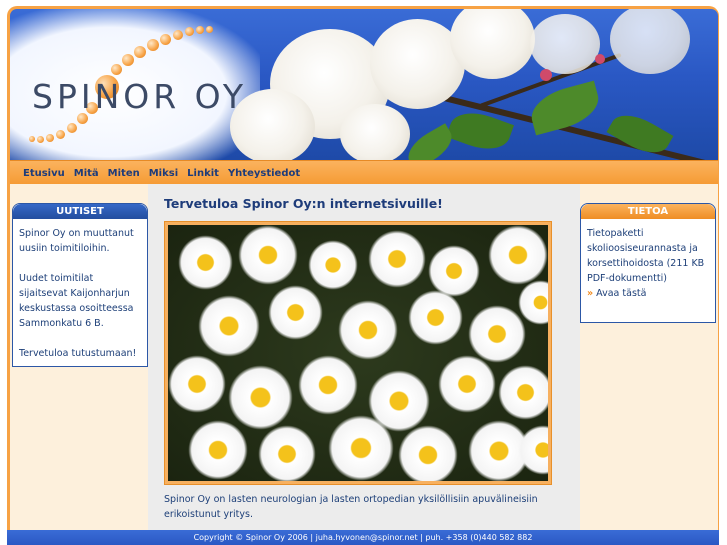 The height and width of the screenshot is (545, 727). Describe the element at coordinates (648, 293) in the screenshot. I see `pdf-link-row: » Avaa tästä` at that location.